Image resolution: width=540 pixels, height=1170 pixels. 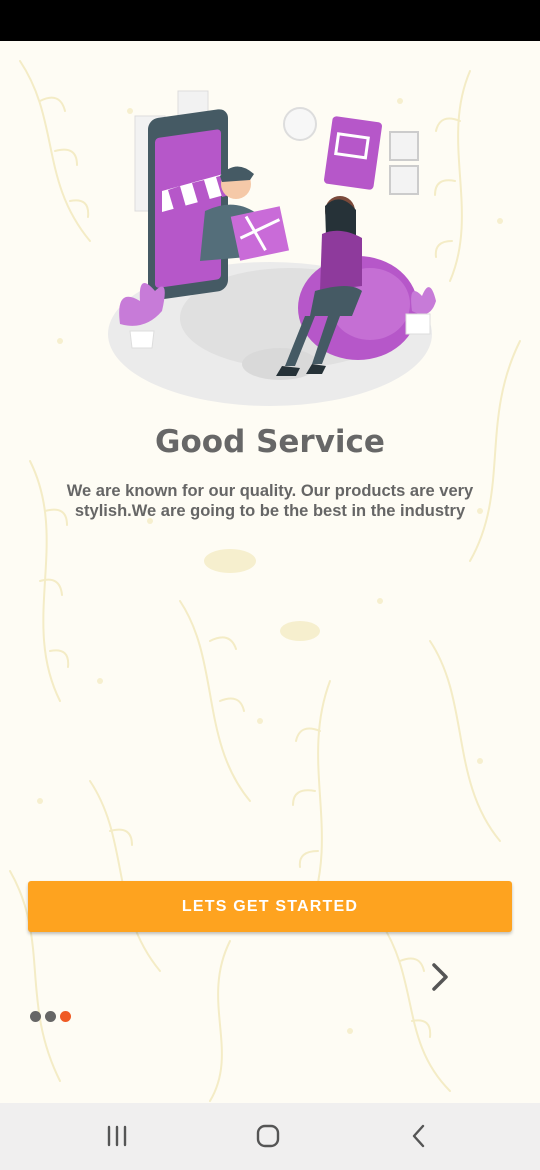 I want to click on chevron-right-icon, so click(x=440, y=977).